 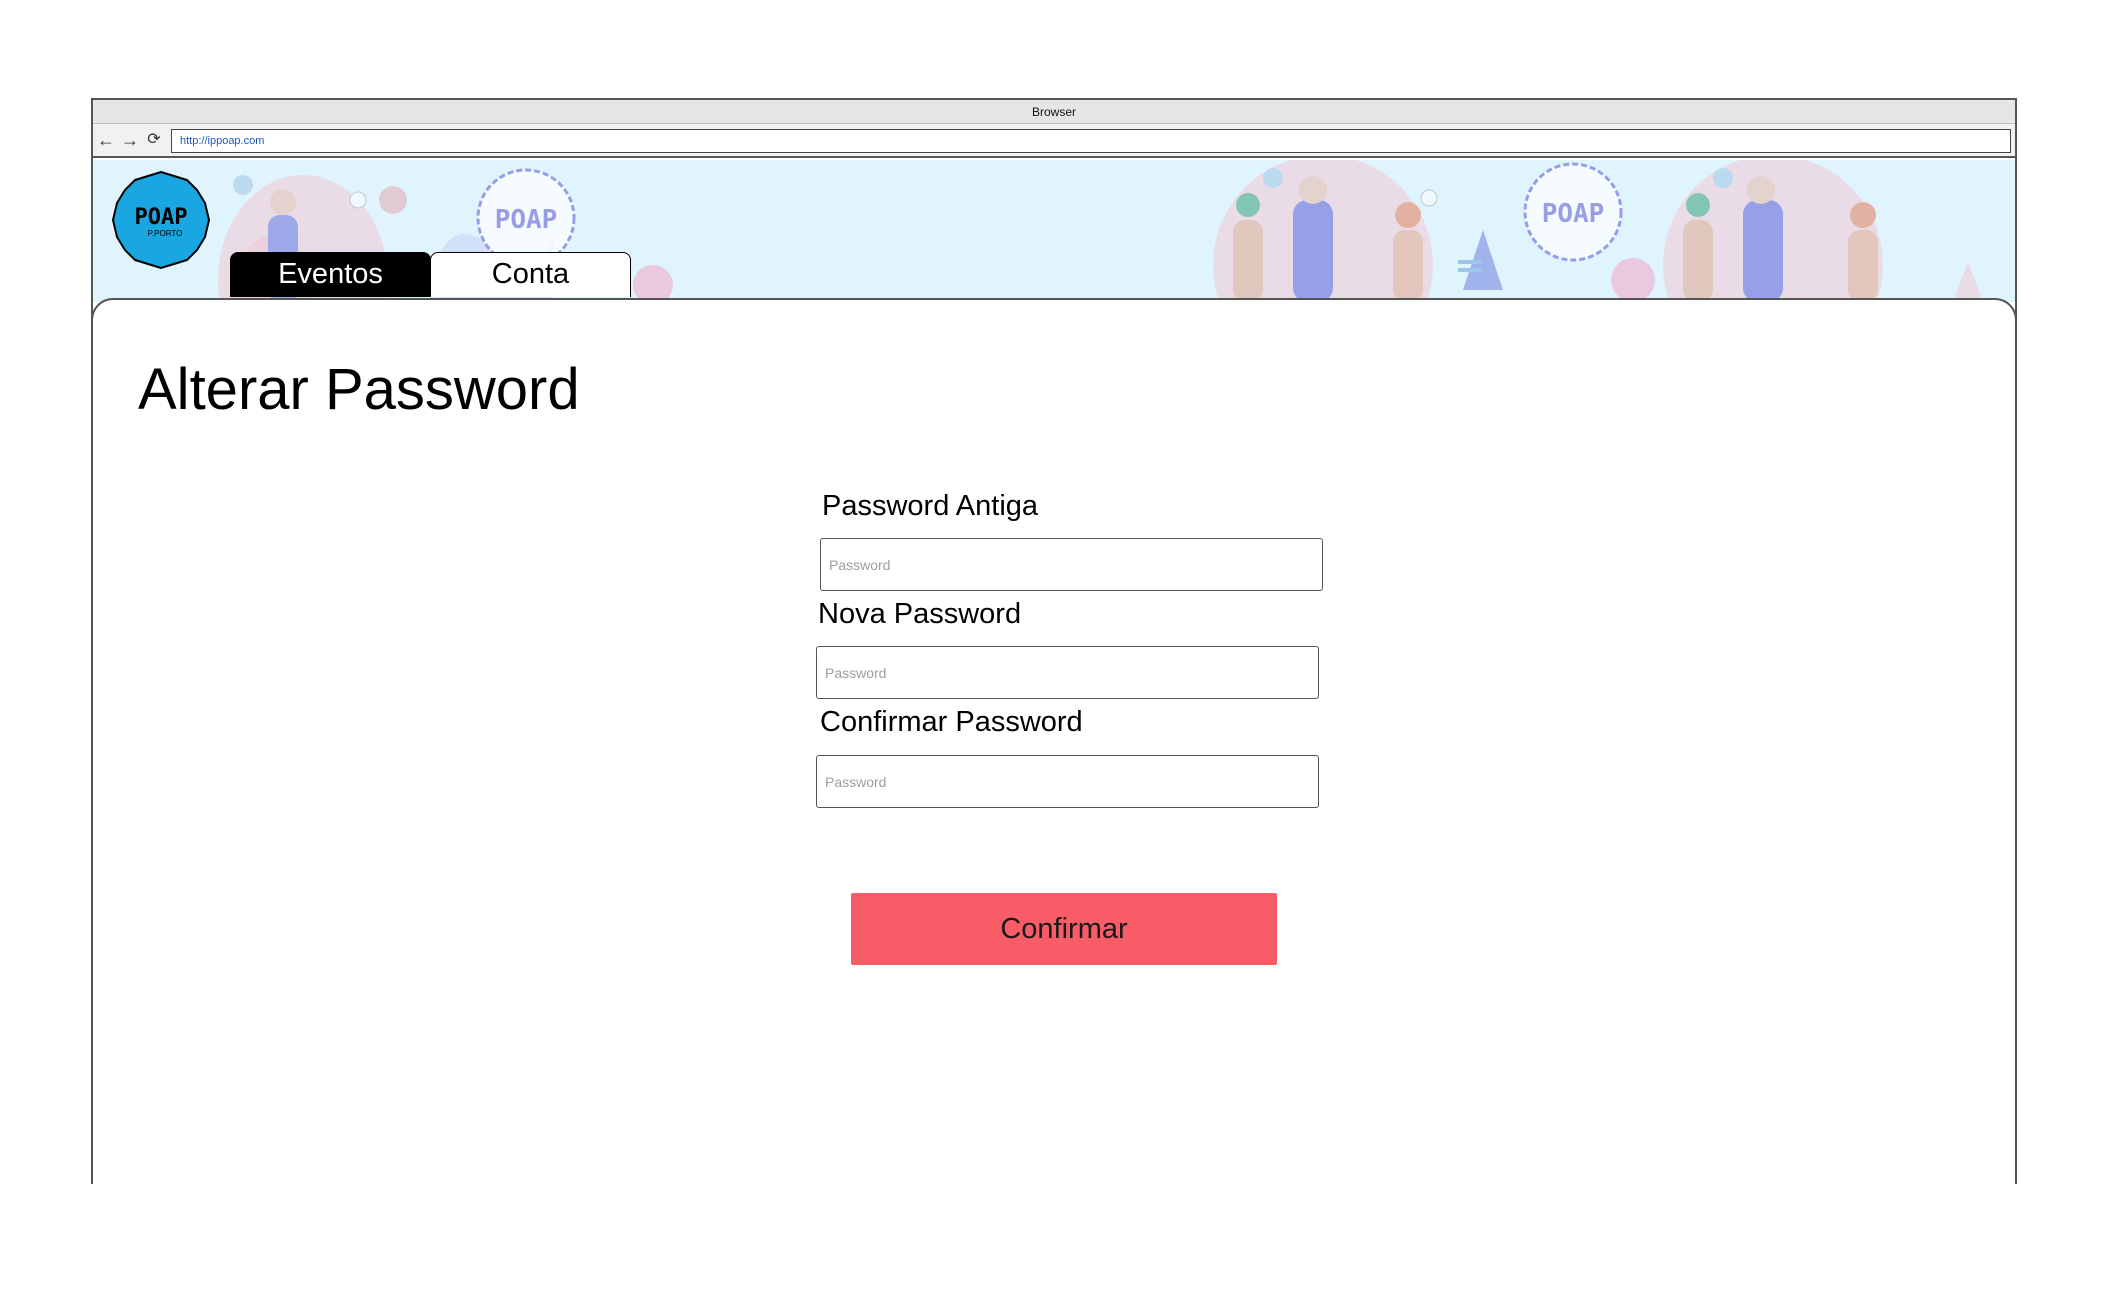 What do you see at coordinates (1054, 112) in the screenshot?
I see `browser-titlebar: Browser` at bounding box center [1054, 112].